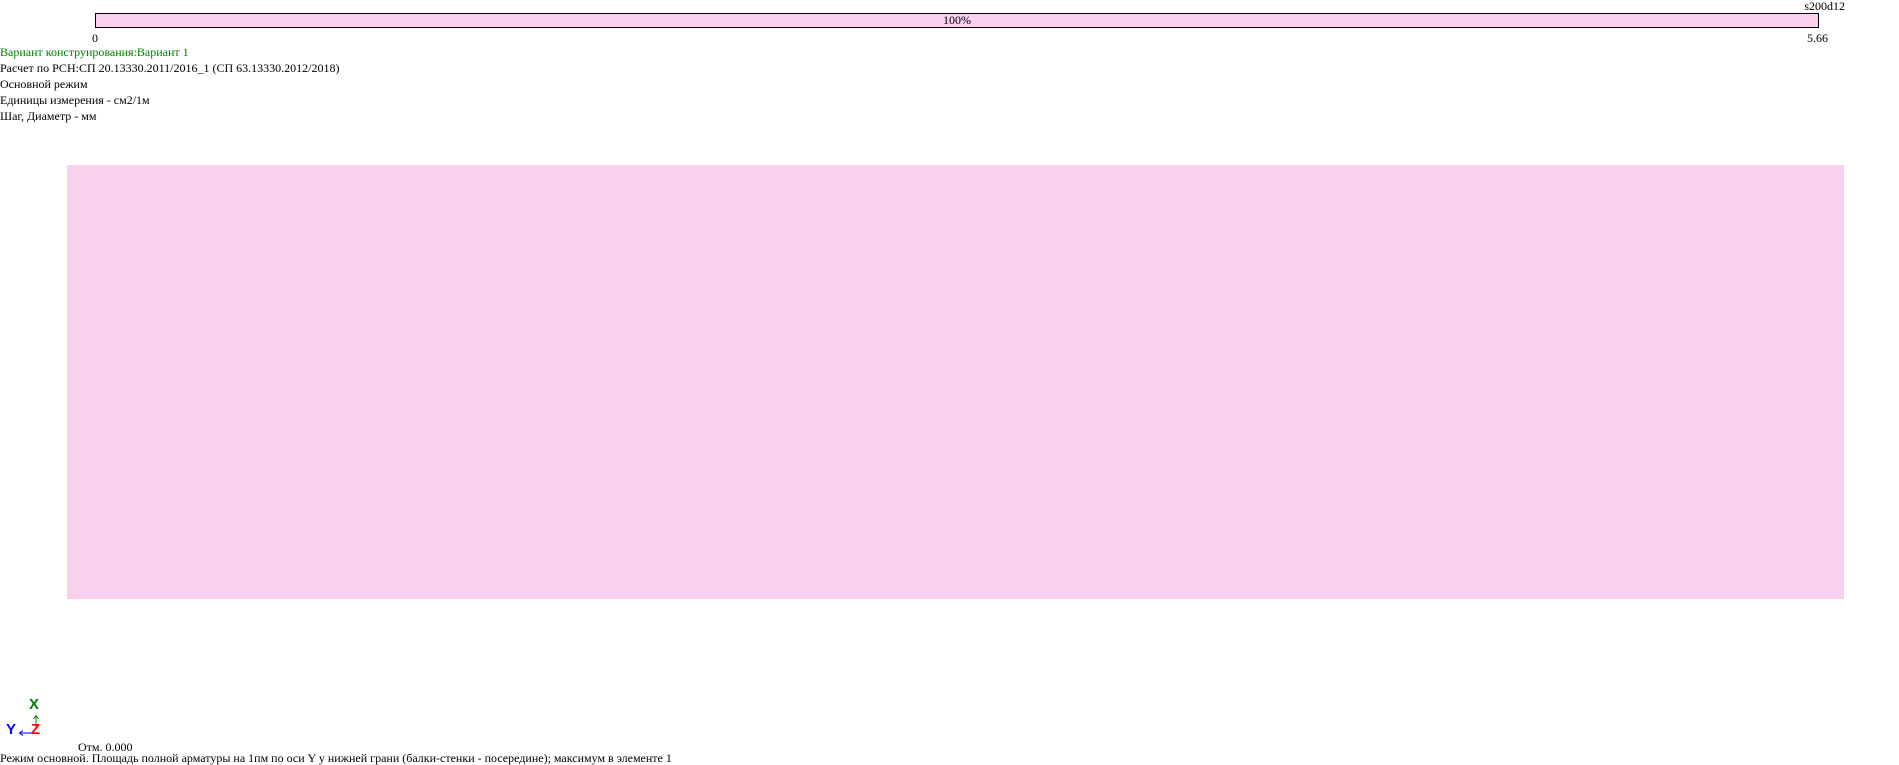 The image size is (1899, 765). I want to click on step-diameter-label: Шаг, Диаметр - мм, so click(48, 116).